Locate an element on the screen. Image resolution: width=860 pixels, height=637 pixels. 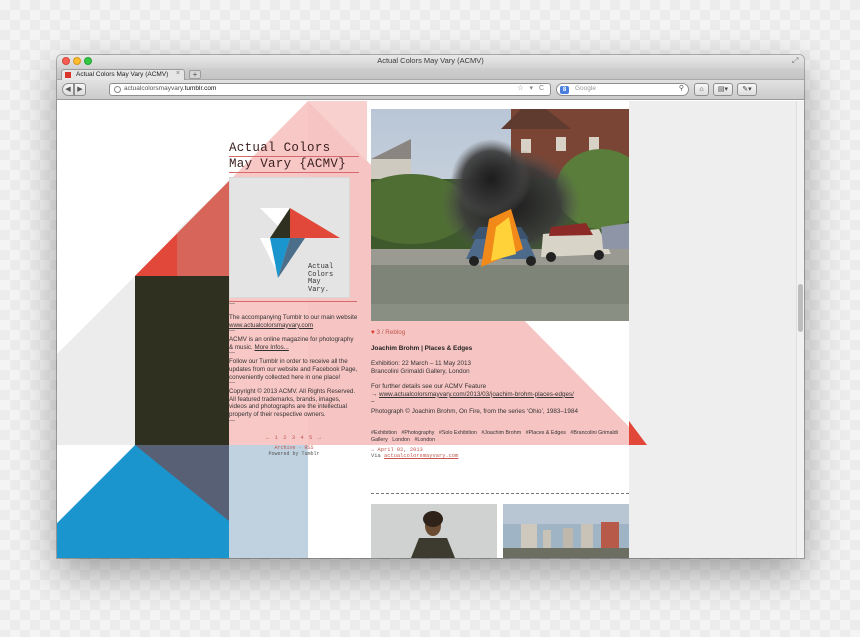
forward-button: ▶ is located at coordinates (80, 89).